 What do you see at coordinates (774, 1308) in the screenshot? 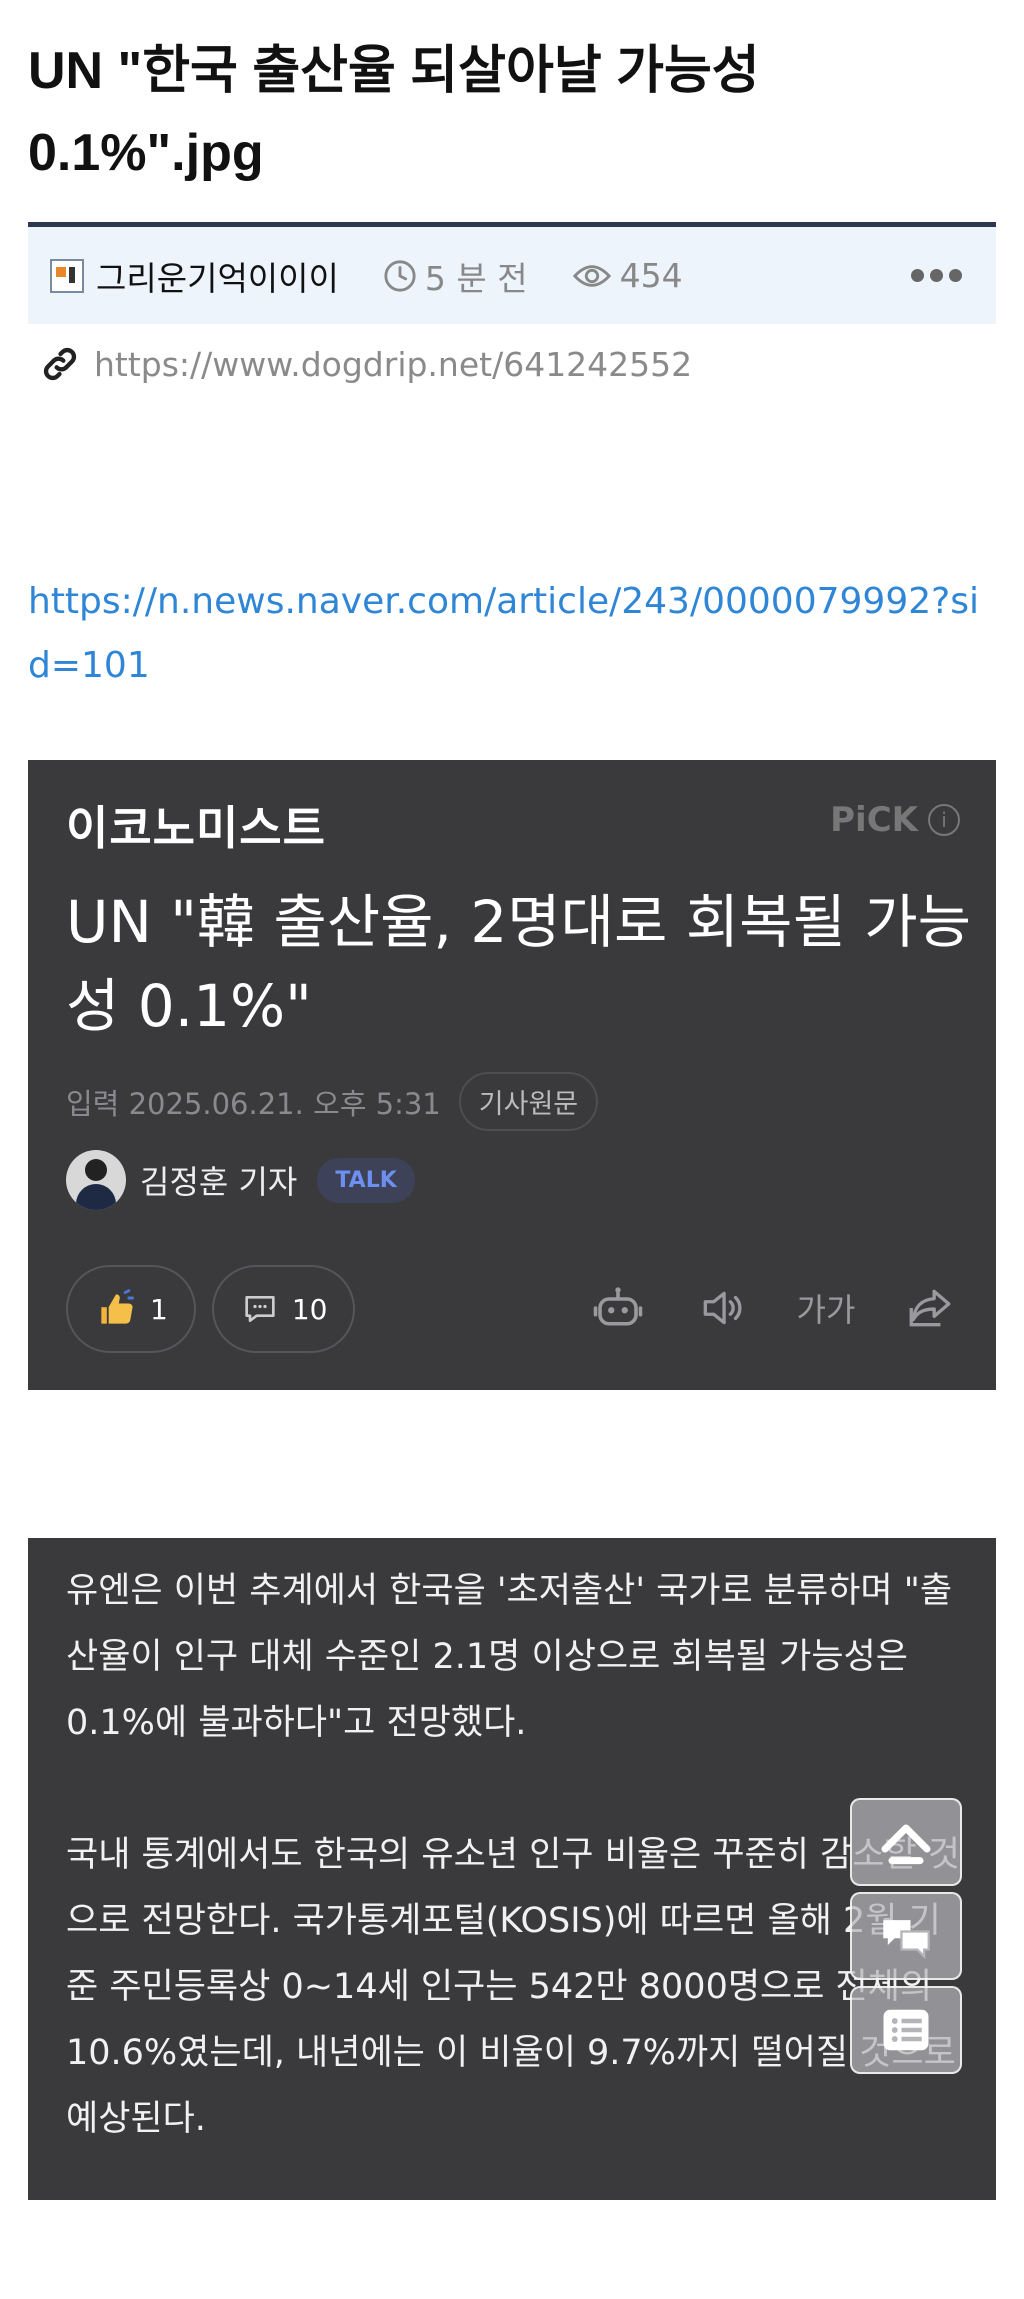
I see `article-tools: 가가` at bounding box center [774, 1308].